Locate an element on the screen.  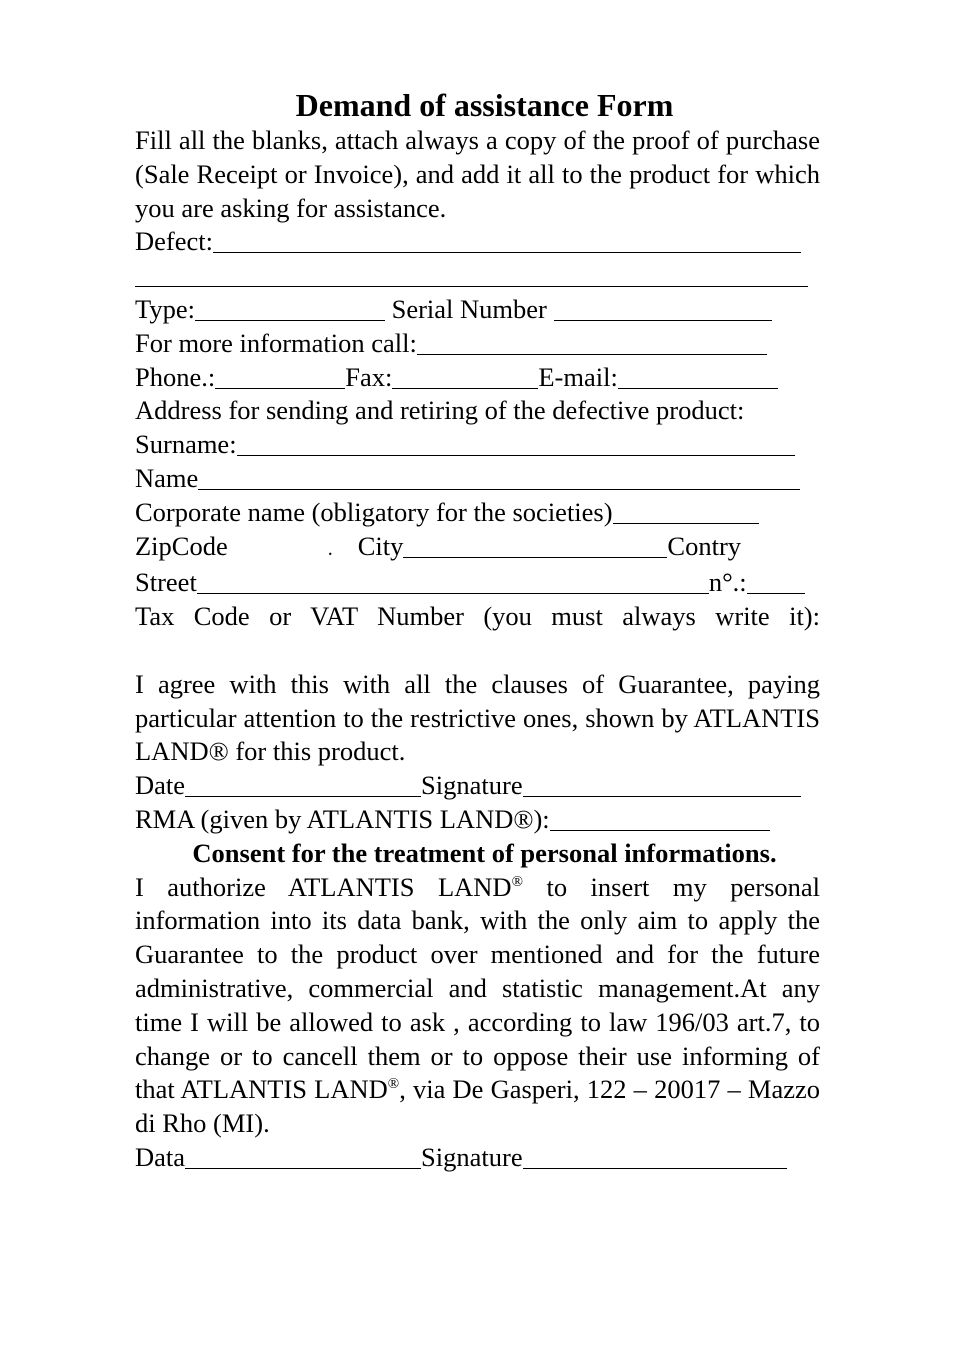
number-field is located at coordinates (775, 583).